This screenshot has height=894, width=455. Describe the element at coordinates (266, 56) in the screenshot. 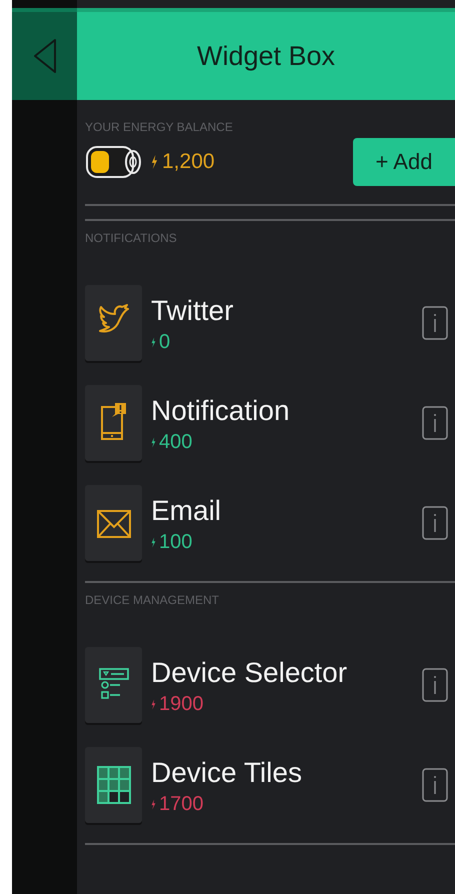

I see `screen-title: Widget Box` at that location.